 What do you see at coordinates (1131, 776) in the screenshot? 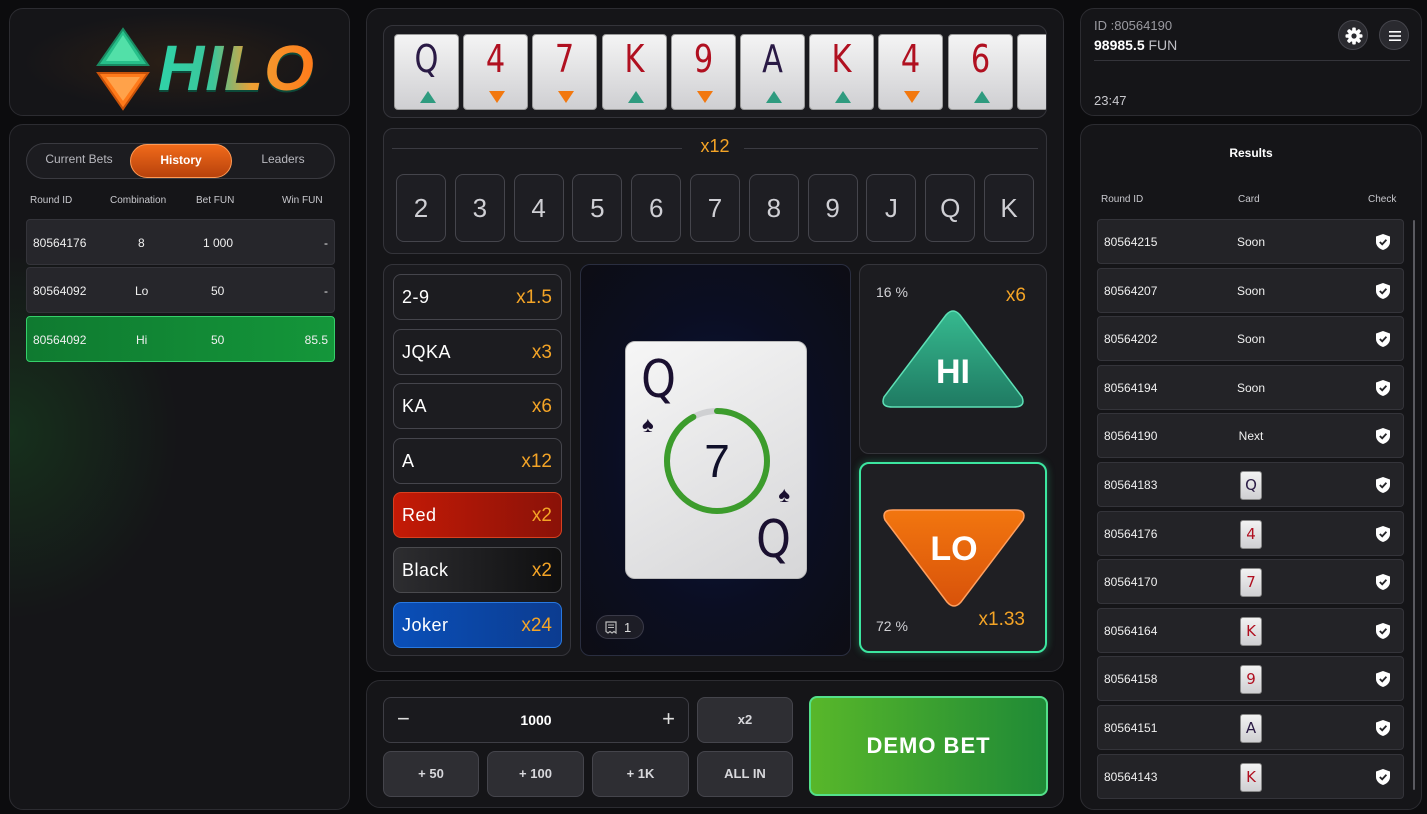
I see `result-round-id: 80564143` at bounding box center [1131, 776].